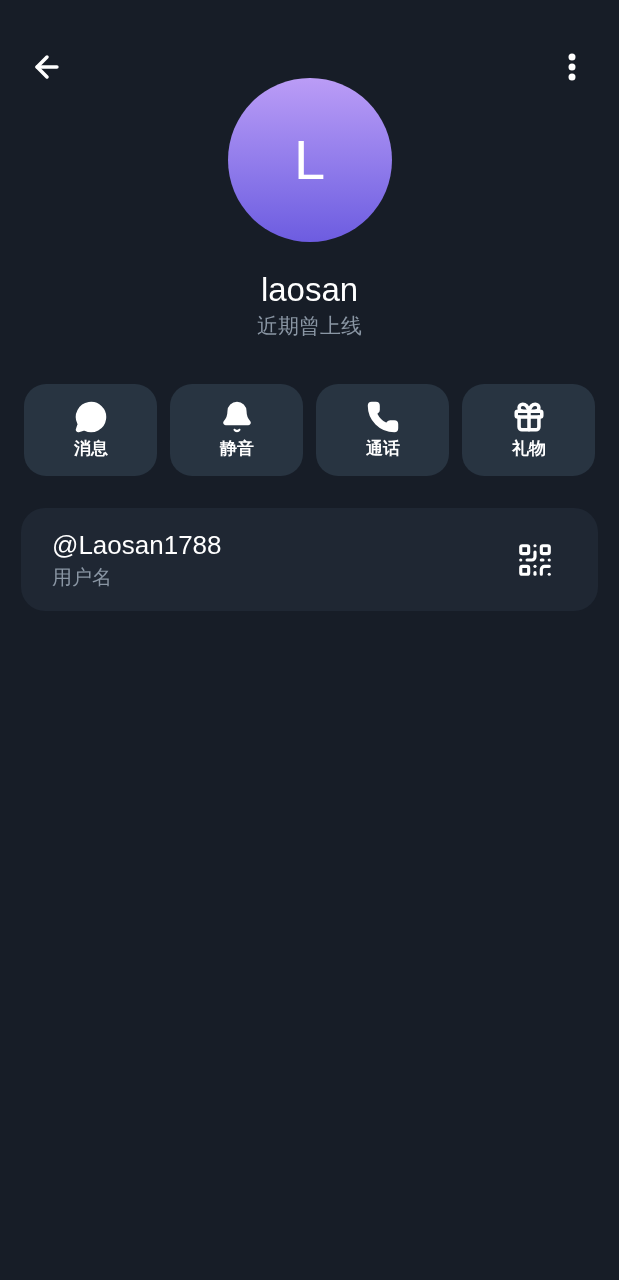 The width and height of the screenshot is (619, 1280). I want to click on action-button: 消息, so click(90, 430).